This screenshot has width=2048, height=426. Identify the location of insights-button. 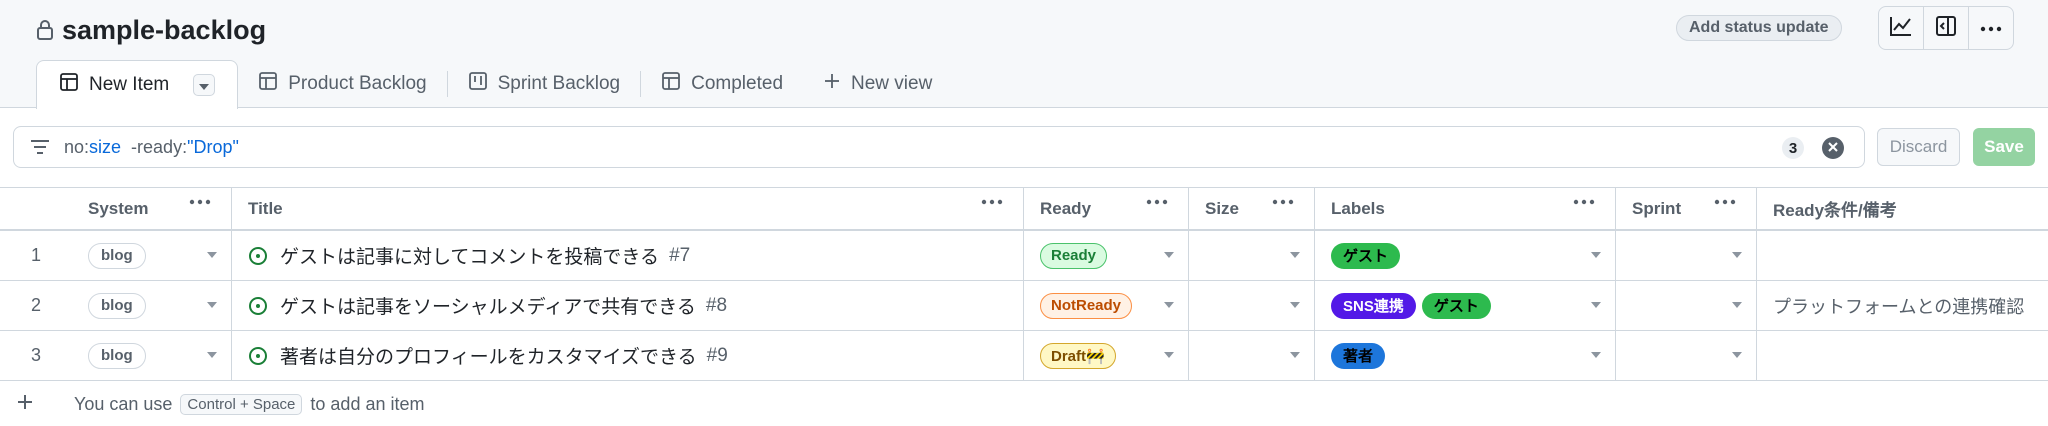
(1901, 28).